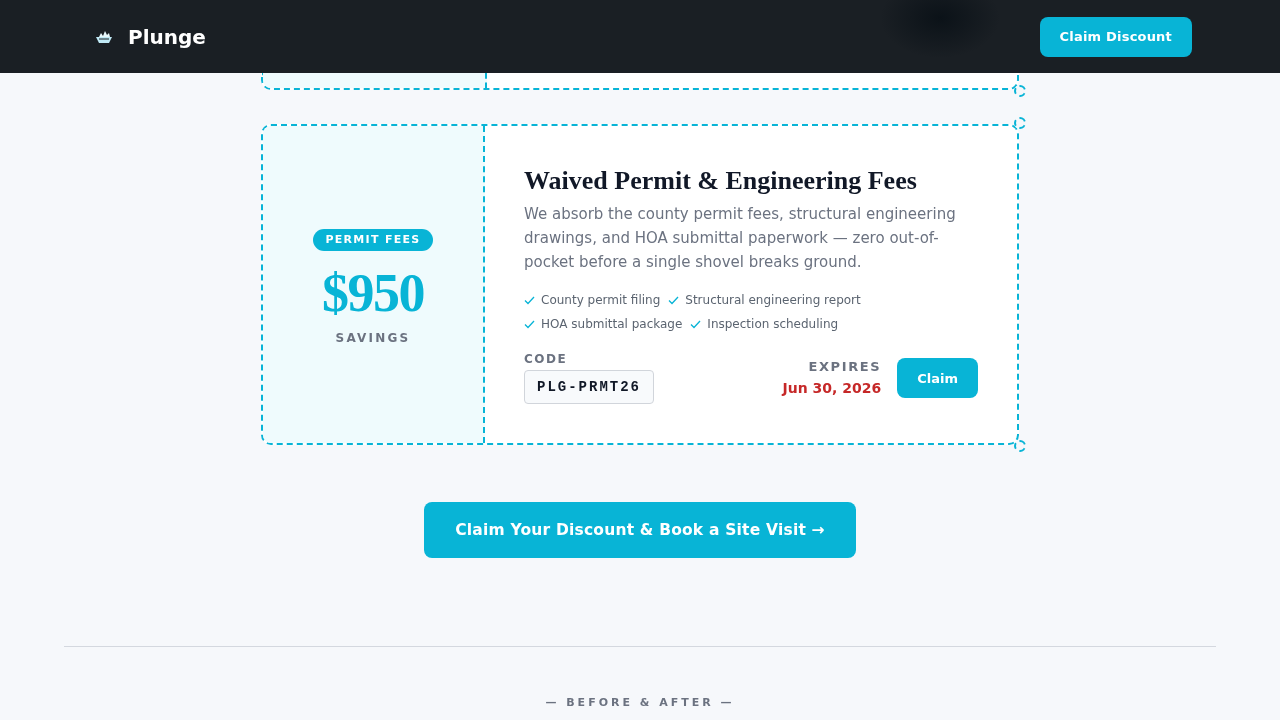 The width and height of the screenshot is (1280, 720). Describe the element at coordinates (373, 239) in the screenshot. I see `category-badge: PERMIT FEES` at that location.